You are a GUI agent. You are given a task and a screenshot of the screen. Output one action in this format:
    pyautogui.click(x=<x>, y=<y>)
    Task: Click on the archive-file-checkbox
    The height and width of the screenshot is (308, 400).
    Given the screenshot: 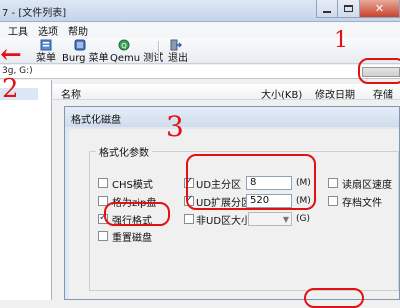 What is the action you would take?
    pyautogui.click(x=333, y=201)
    